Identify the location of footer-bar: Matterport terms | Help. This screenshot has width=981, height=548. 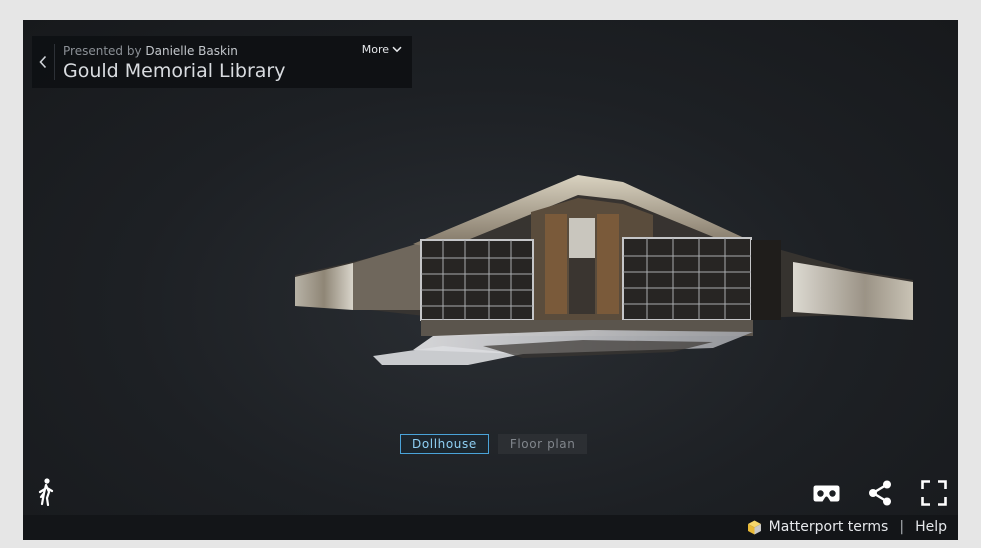
(490, 527).